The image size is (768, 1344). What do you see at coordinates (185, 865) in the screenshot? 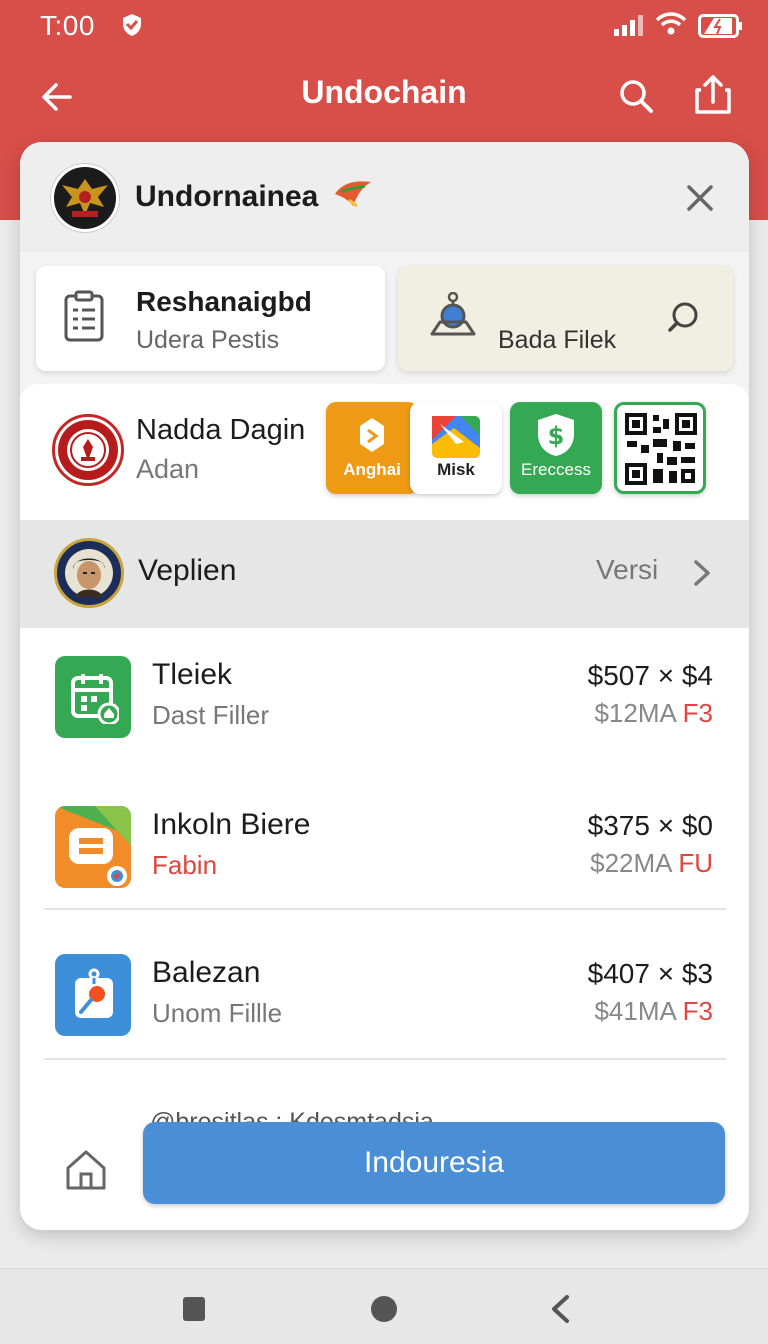
I see `item-subtitle: Fabin` at bounding box center [185, 865].